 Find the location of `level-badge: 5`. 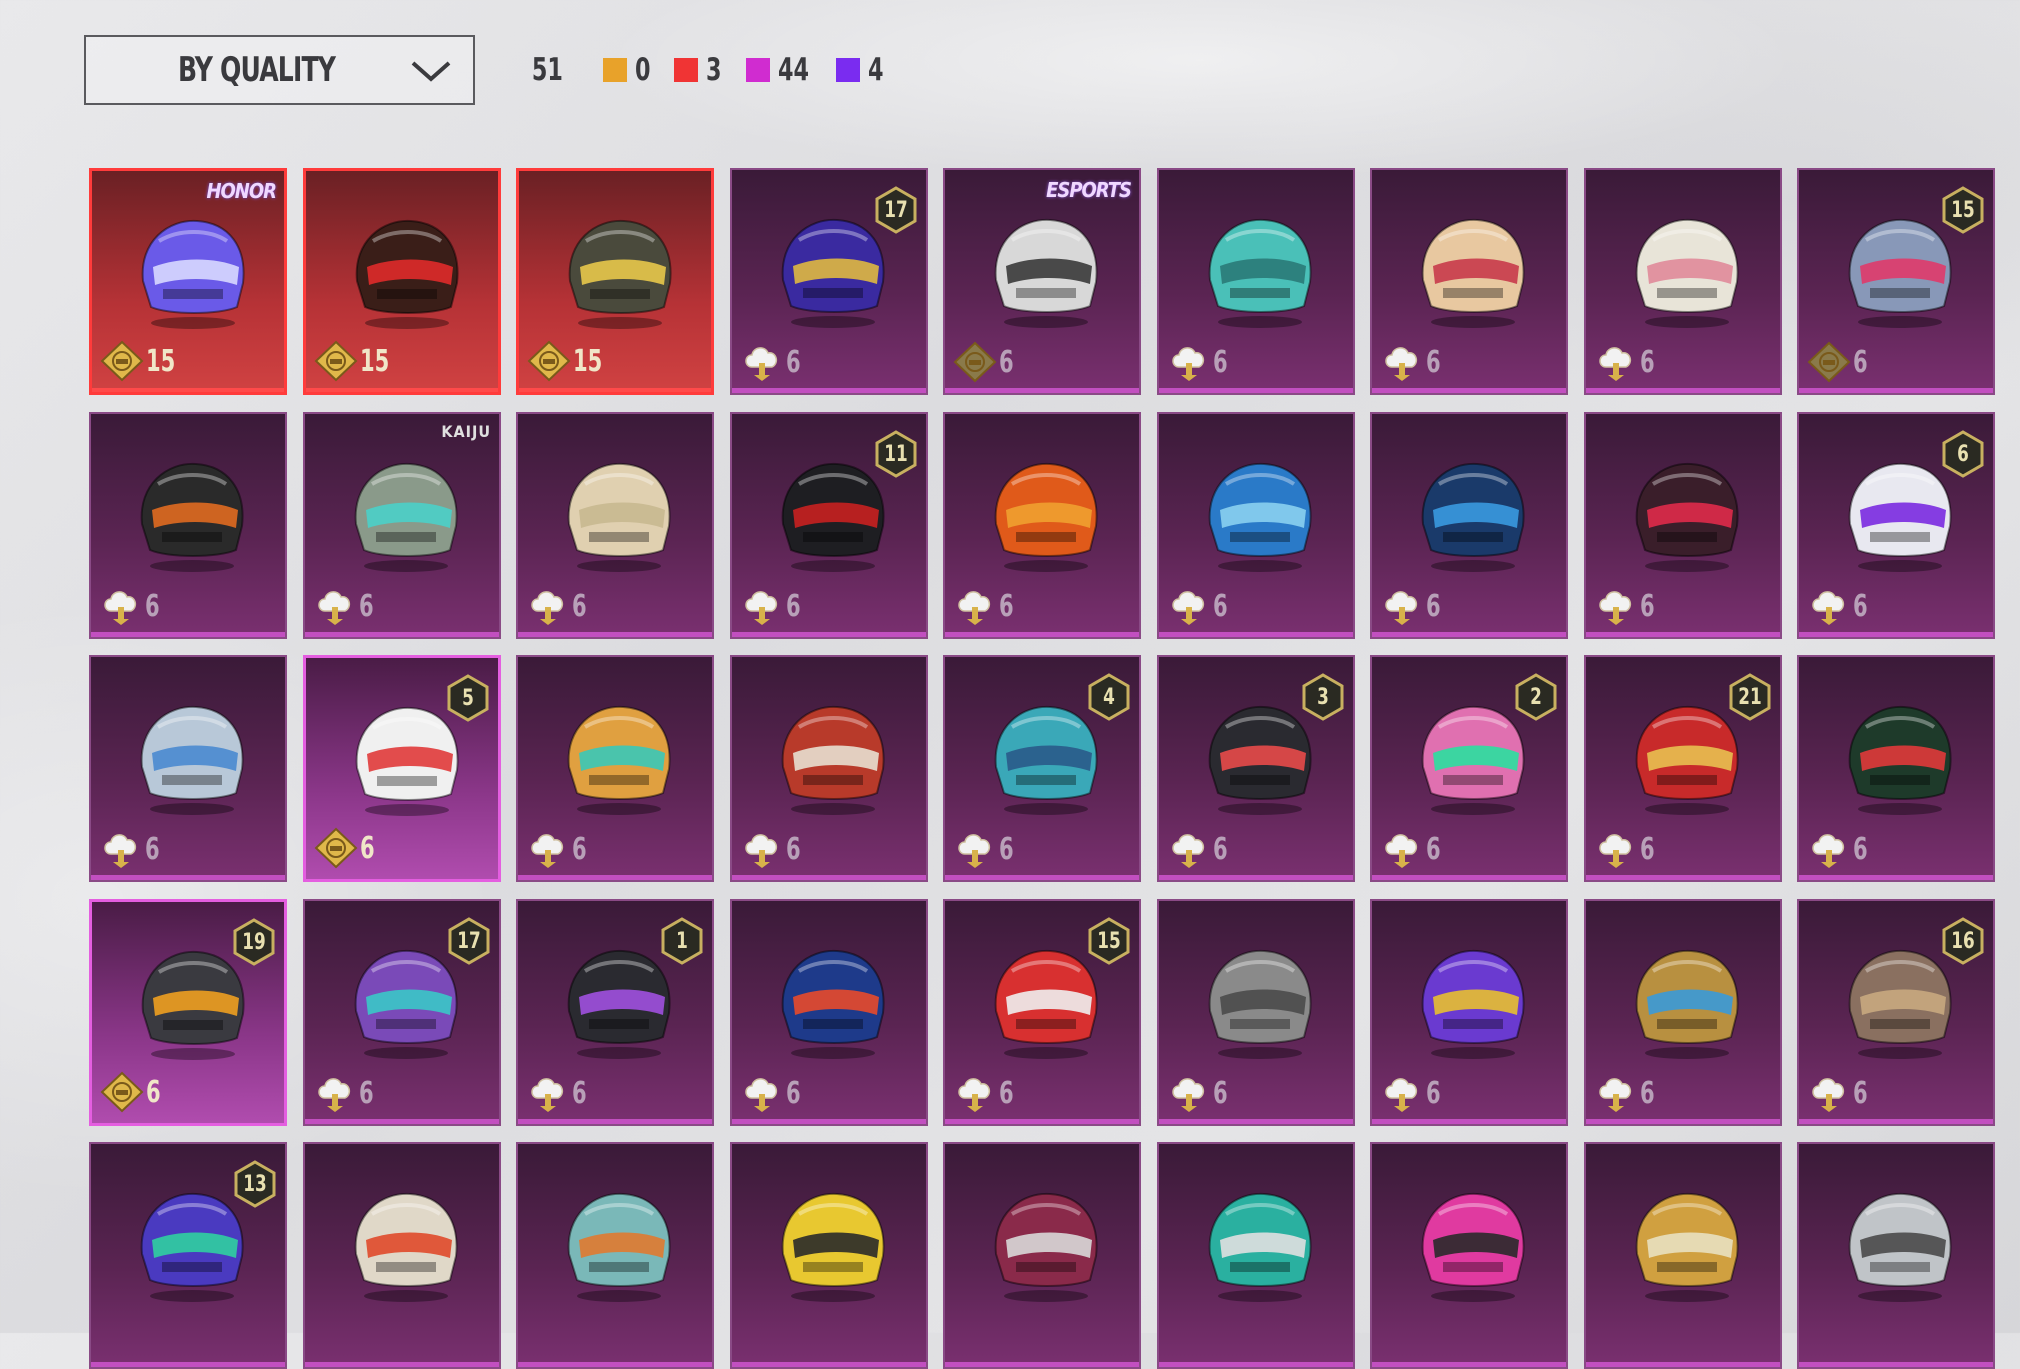

level-badge: 5 is located at coordinates (468, 698).